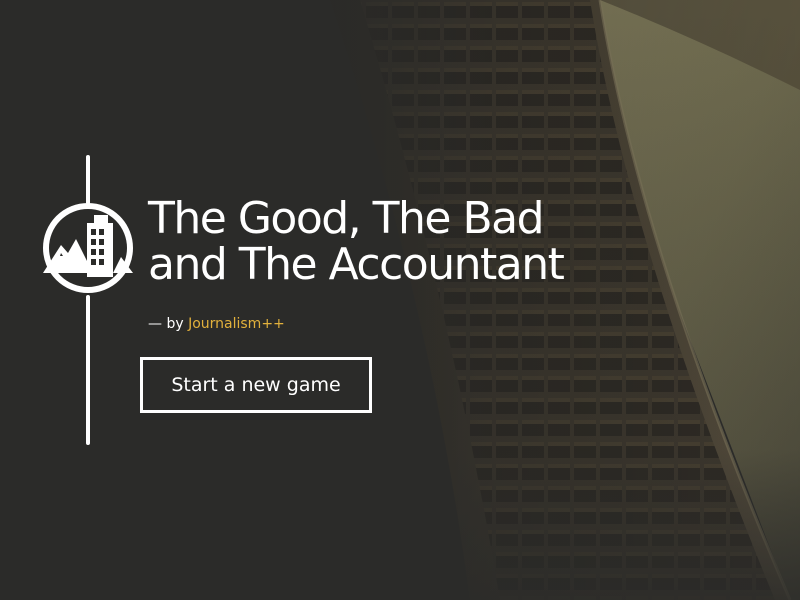  What do you see at coordinates (88, 370) in the screenshot?
I see `decorative-line-bottom` at bounding box center [88, 370].